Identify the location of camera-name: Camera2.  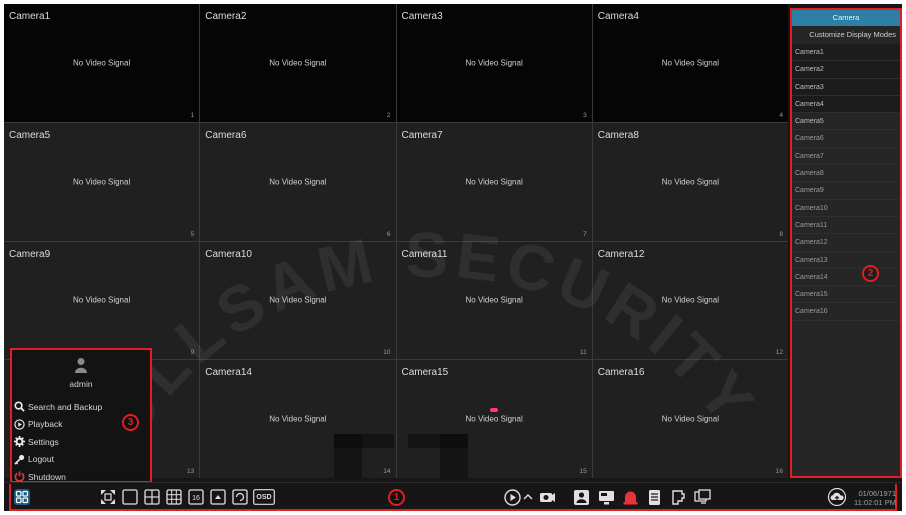
(226, 16).